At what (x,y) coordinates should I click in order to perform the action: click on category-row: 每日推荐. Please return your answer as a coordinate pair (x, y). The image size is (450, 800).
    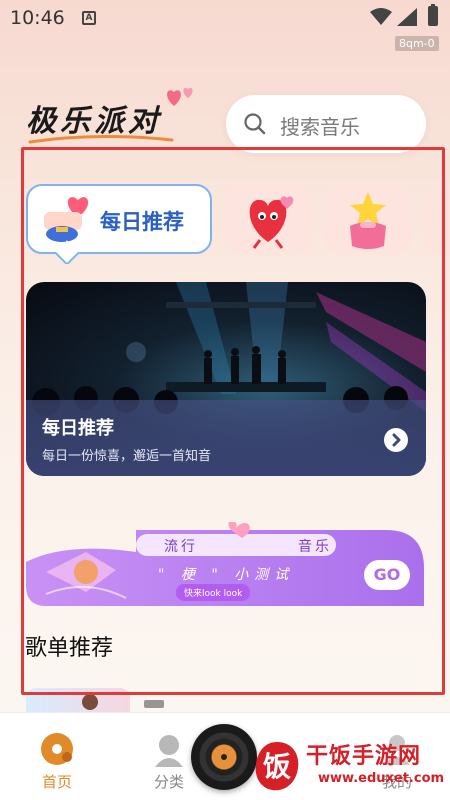
    Looking at the image, I should click on (238, 224).